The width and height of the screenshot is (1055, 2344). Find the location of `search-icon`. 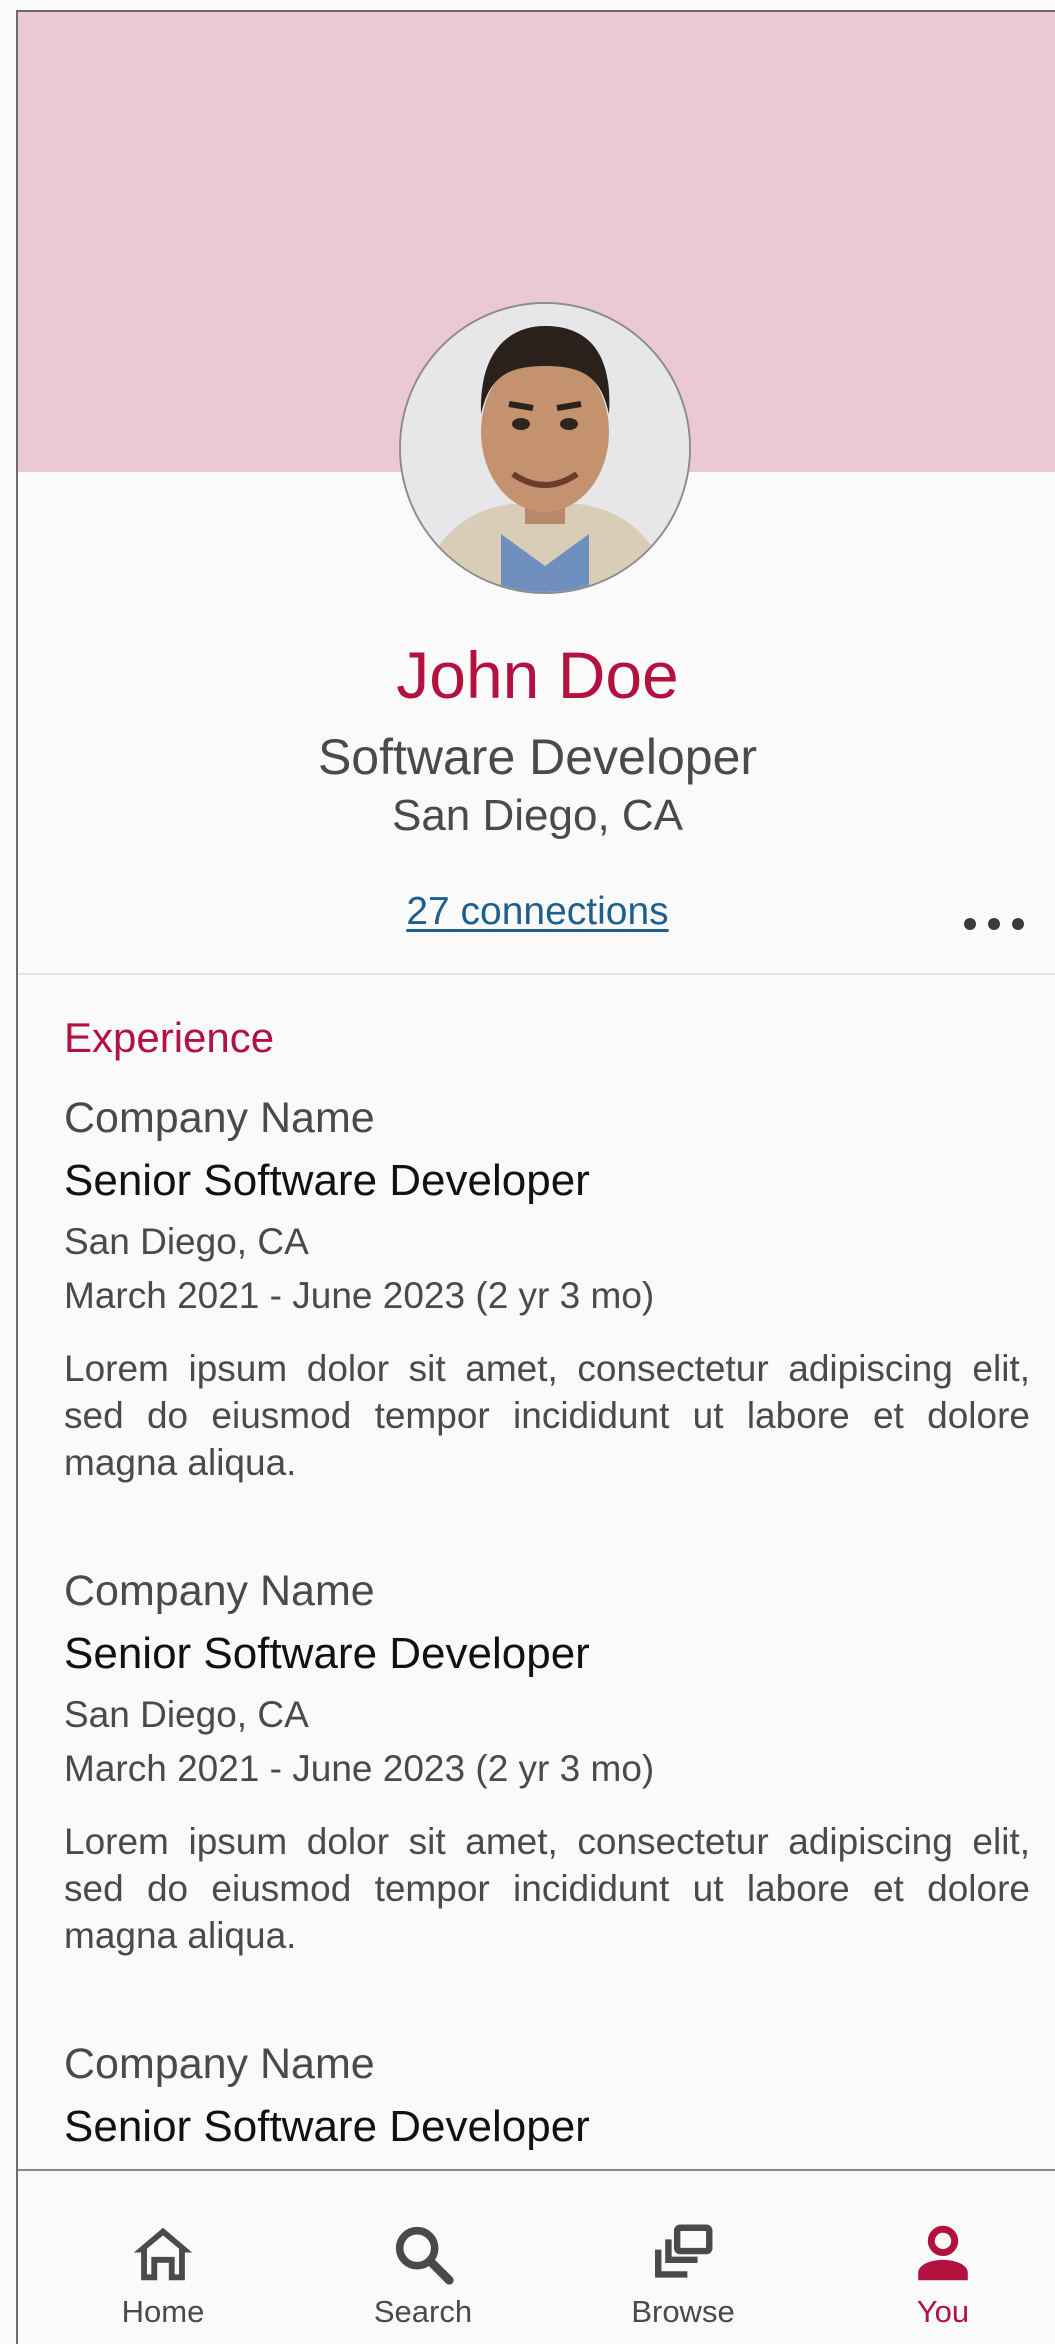

search-icon is located at coordinates (424, 2255).